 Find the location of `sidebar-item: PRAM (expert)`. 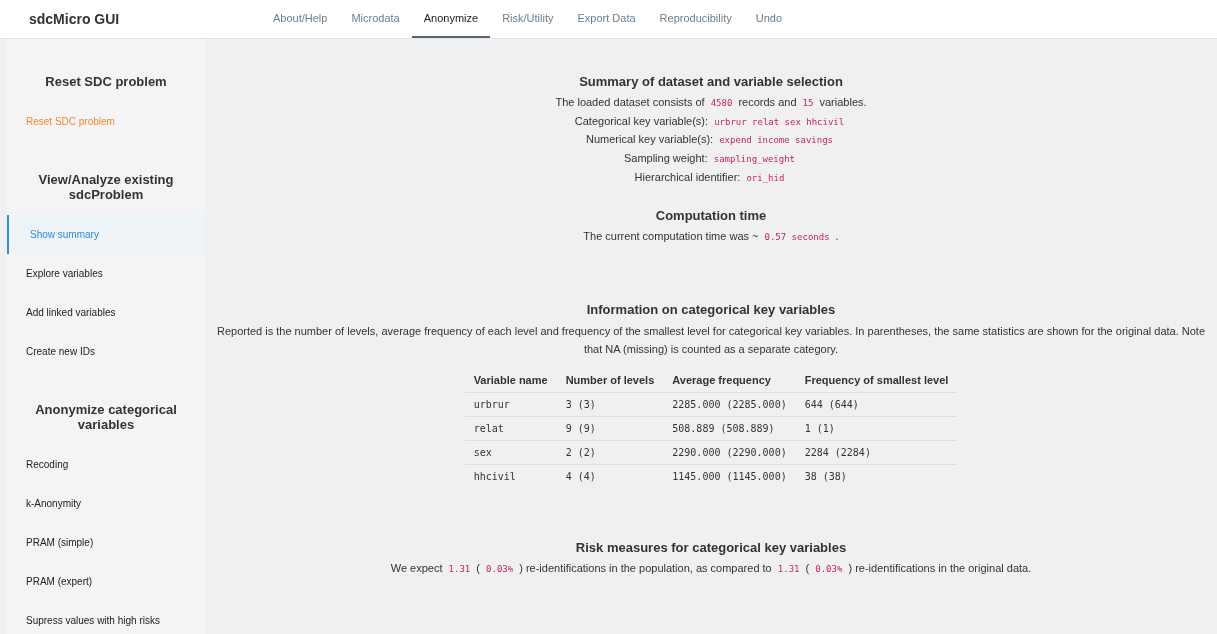

sidebar-item: PRAM (expert) is located at coordinates (106, 581).